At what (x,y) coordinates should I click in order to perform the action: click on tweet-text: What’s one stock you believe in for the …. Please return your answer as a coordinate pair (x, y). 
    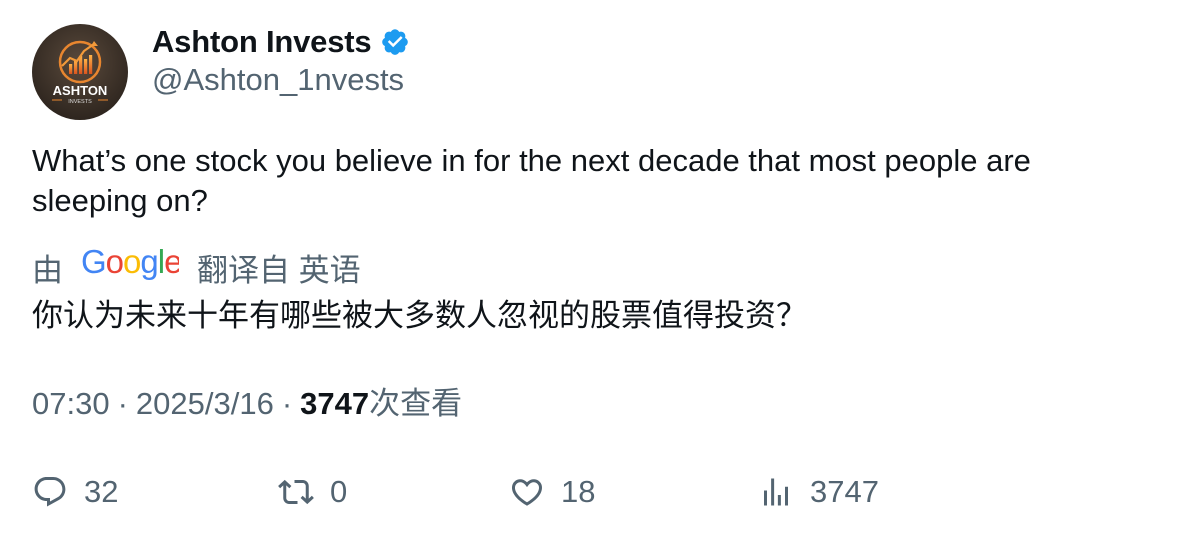
    Looking at the image, I should click on (531, 180).